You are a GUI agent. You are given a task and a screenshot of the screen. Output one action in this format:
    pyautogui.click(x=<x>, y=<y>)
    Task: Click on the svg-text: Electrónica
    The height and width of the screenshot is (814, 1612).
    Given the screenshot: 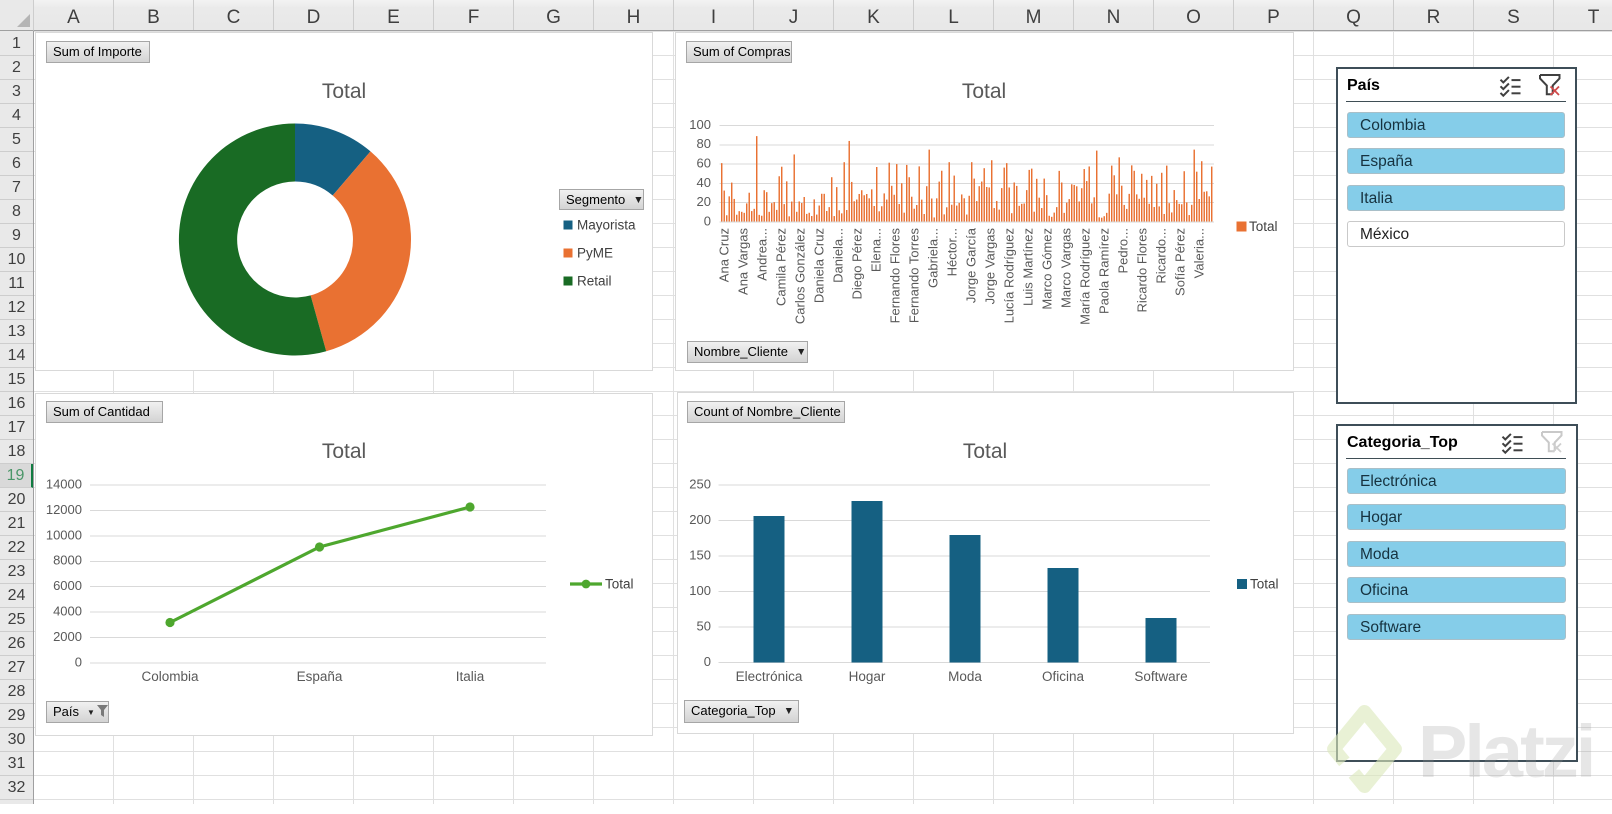 What is the action you would take?
    pyautogui.click(x=769, y=676)
    